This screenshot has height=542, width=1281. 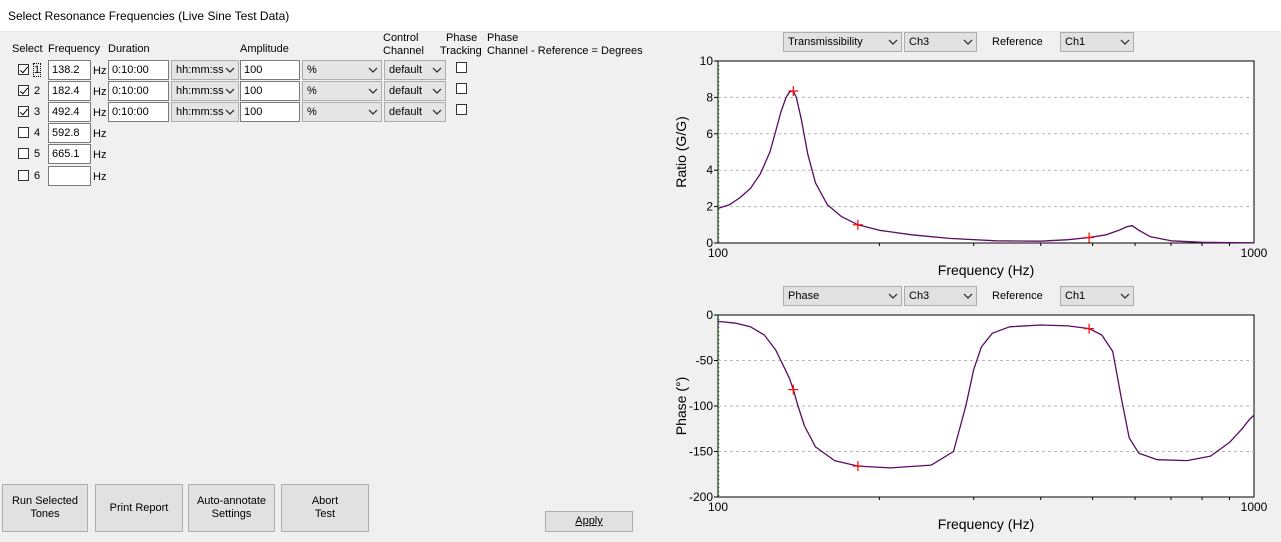 I want to click on y-tick-label: 2, so click(x=709, y=207).